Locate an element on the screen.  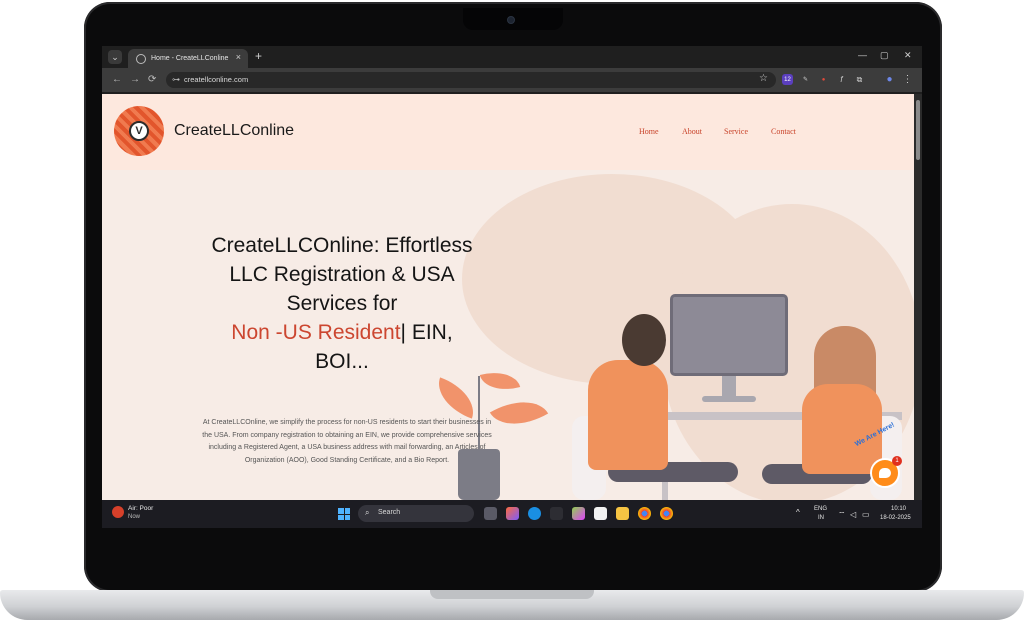
tab-list-button: ⌄ is located at coordinates (115, 57).